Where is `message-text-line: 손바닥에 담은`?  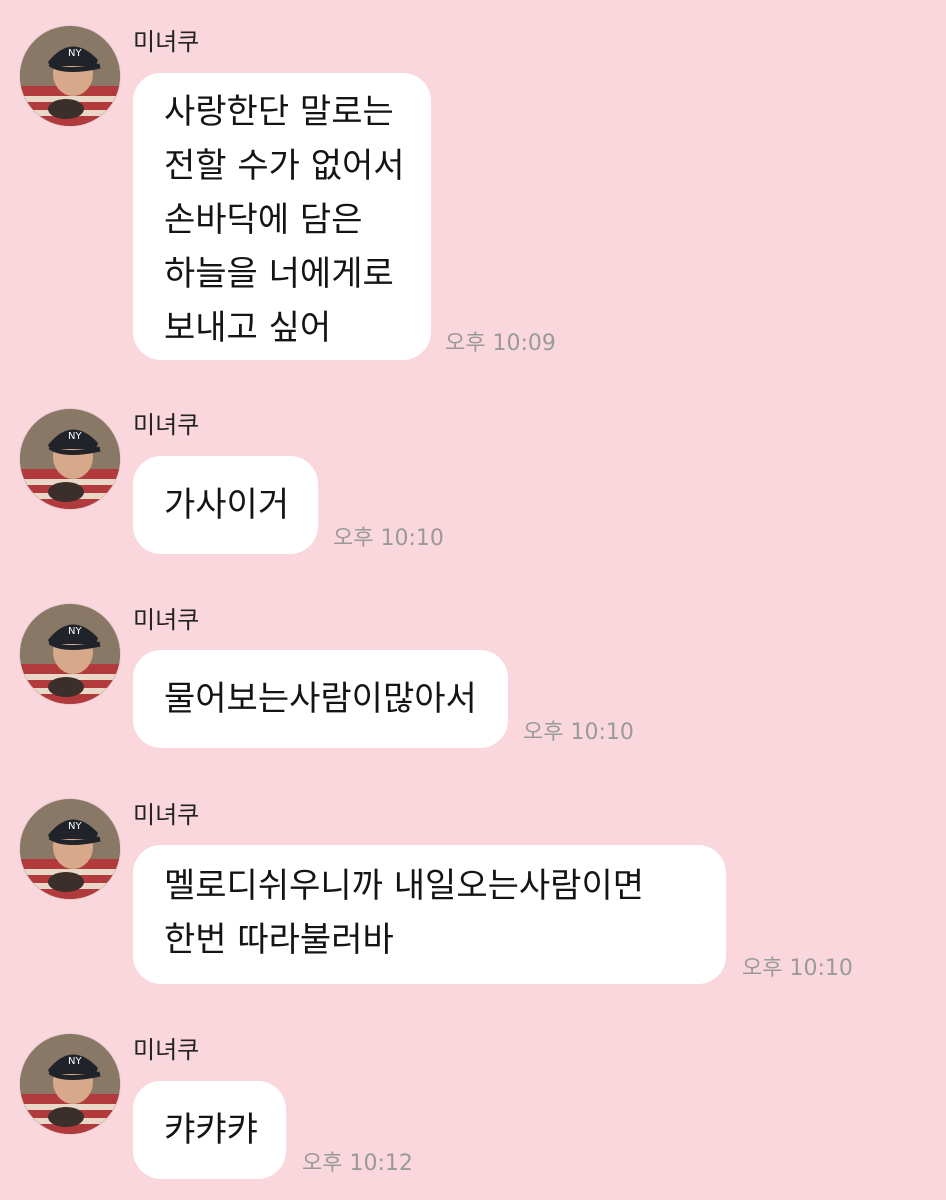
message-text-line: 손바닥에 담은 is located at coordinates (263, 220).